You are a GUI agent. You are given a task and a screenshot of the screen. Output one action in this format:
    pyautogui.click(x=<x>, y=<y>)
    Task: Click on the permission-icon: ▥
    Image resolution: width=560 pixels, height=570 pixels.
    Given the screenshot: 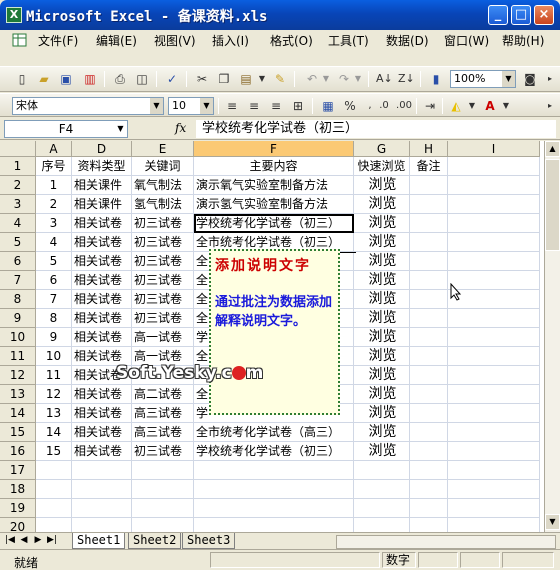 What is the action you would take?
    pyautogui.click(x=90, y=79)
    